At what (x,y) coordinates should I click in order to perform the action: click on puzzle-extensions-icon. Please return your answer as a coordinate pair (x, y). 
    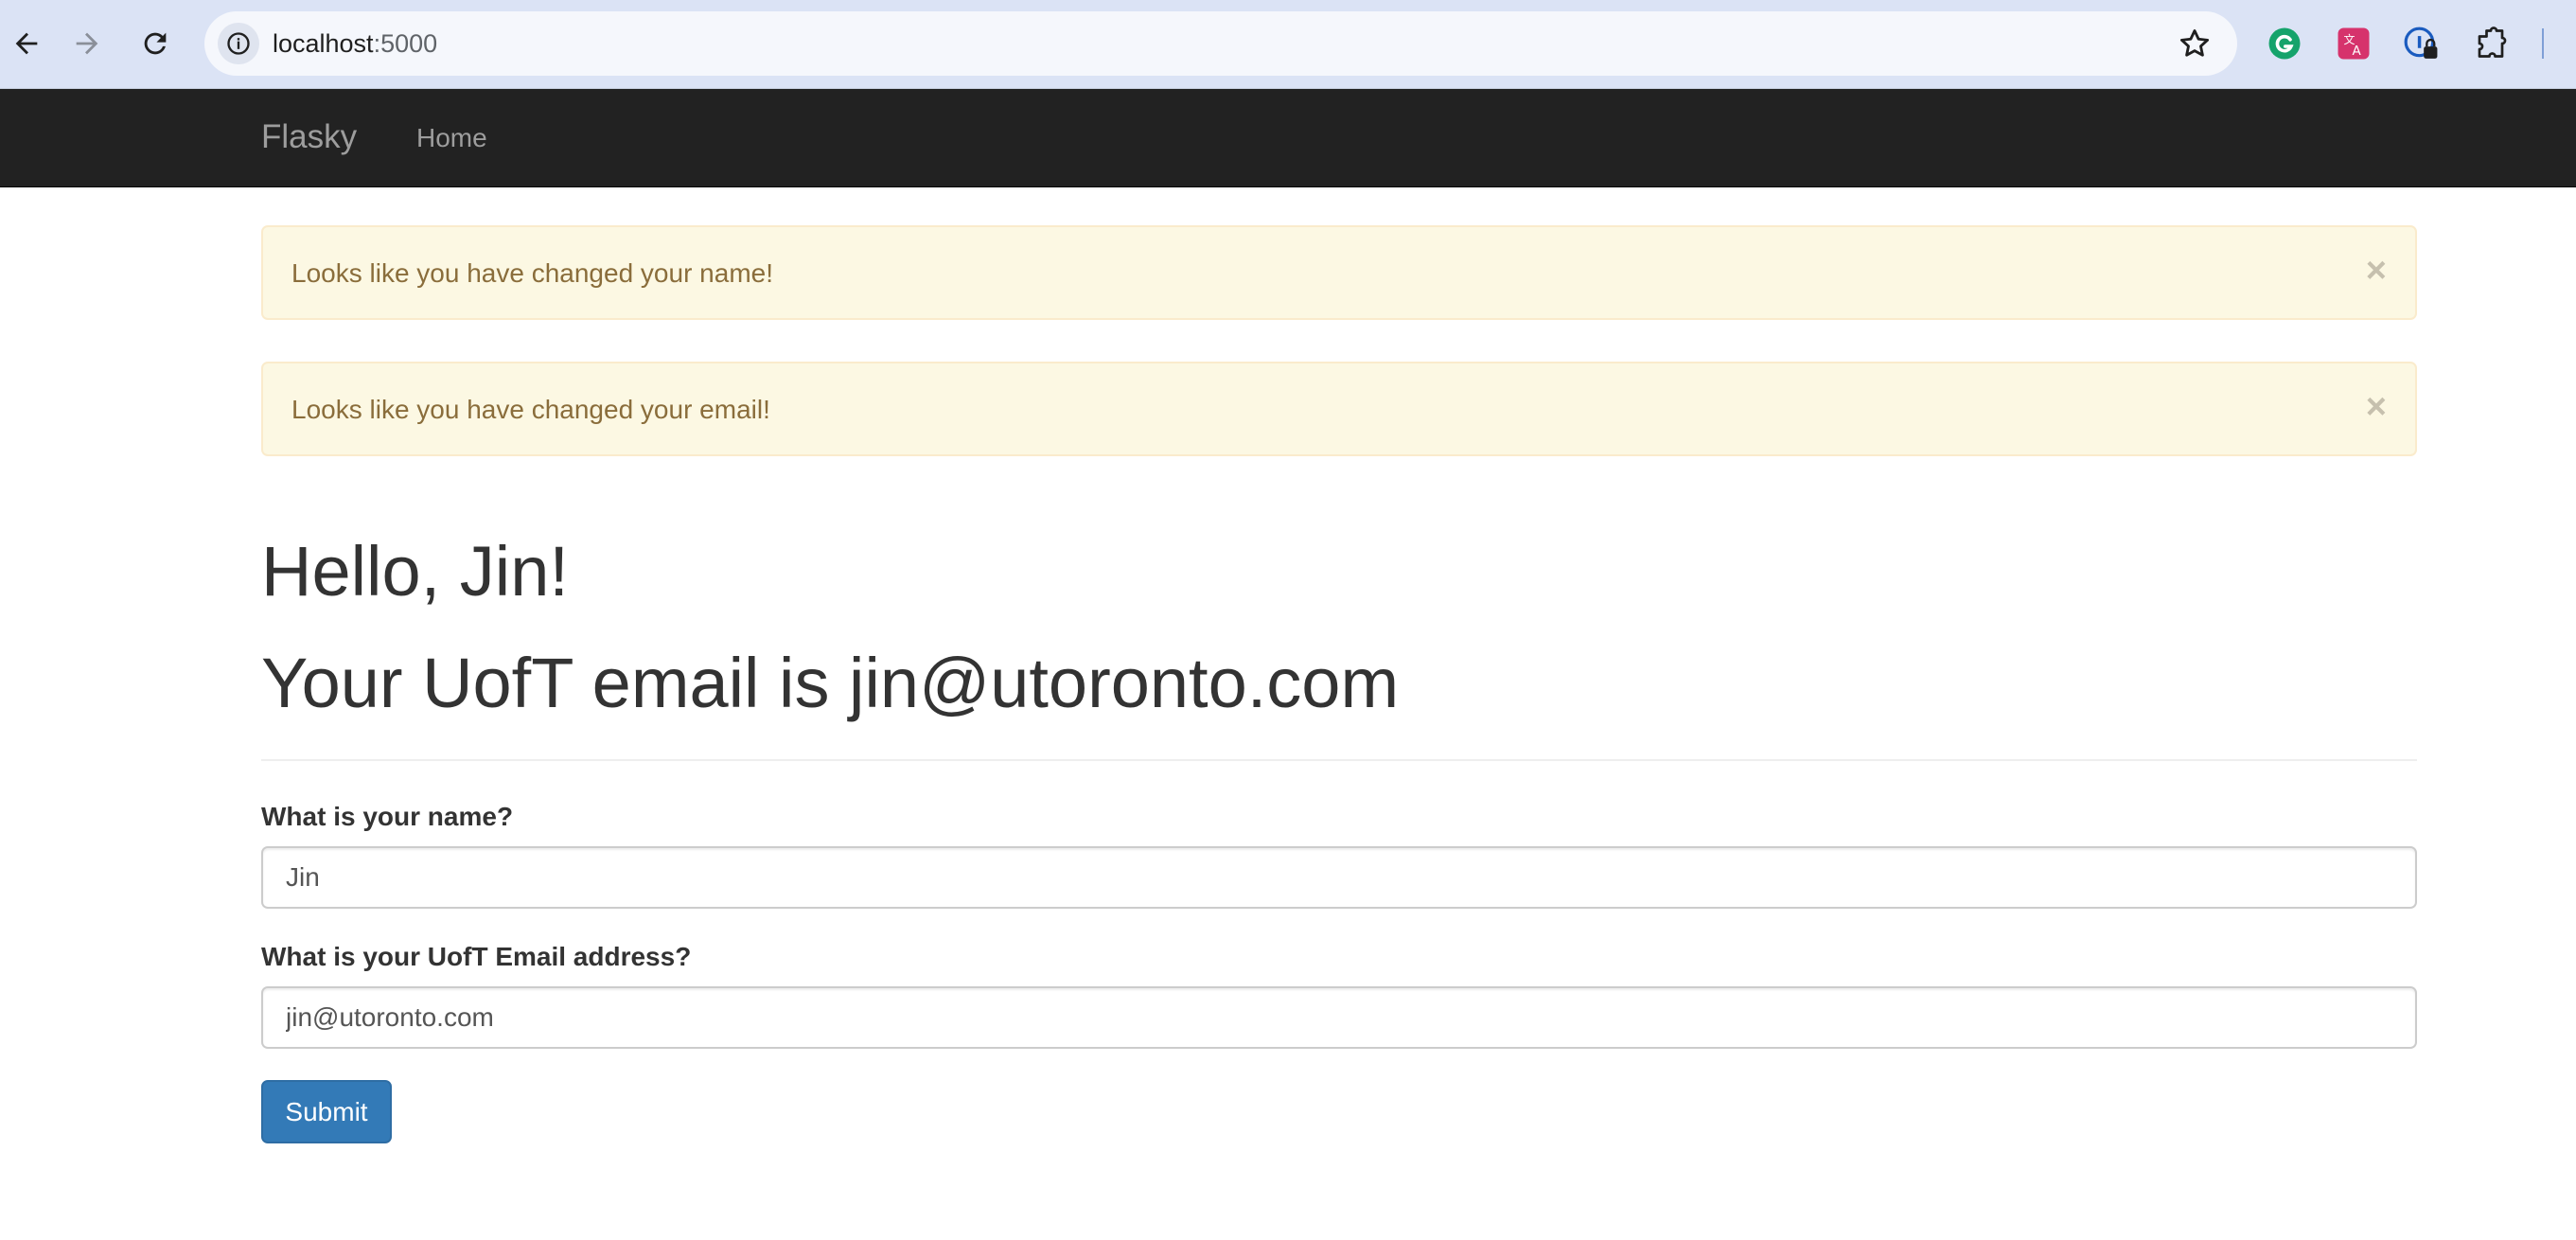
    Looking at the image, I should click on (2491, 43).